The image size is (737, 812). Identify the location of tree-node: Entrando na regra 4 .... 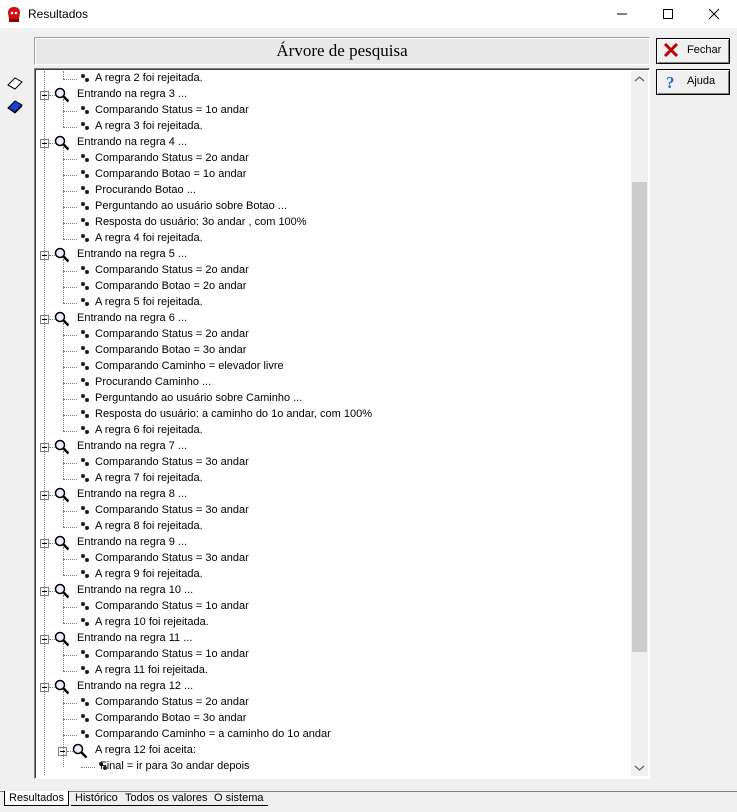
(334, 143).